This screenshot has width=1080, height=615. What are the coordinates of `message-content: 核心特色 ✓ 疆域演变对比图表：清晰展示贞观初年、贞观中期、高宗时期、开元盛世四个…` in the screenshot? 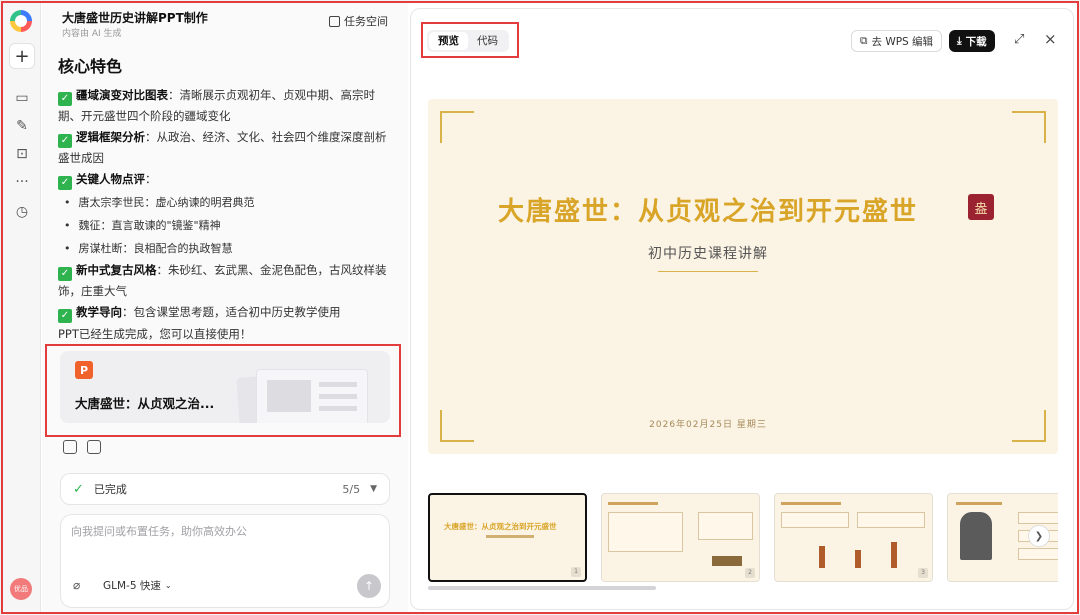 It's located at (223, 197).